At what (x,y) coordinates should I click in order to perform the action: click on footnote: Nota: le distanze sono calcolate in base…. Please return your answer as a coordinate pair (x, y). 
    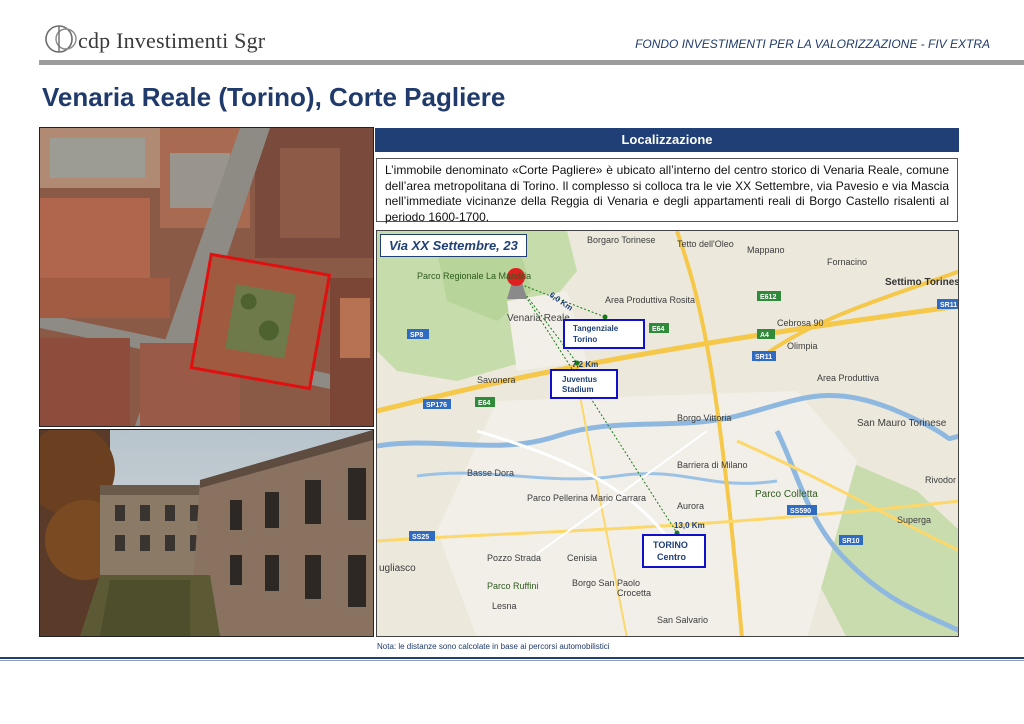
    Looking at the image, I should click on (493, 646).